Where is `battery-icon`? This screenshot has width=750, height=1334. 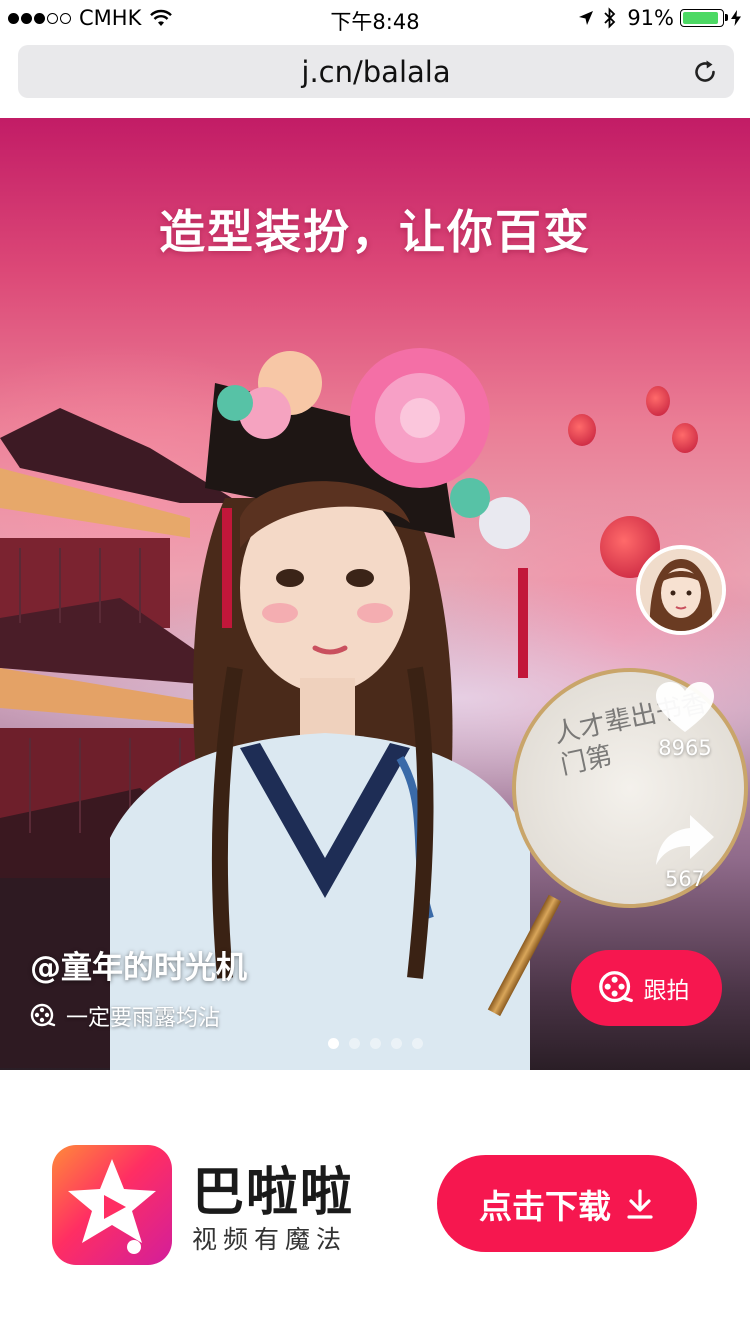
battery-icon is located at coordinates (704, 18).